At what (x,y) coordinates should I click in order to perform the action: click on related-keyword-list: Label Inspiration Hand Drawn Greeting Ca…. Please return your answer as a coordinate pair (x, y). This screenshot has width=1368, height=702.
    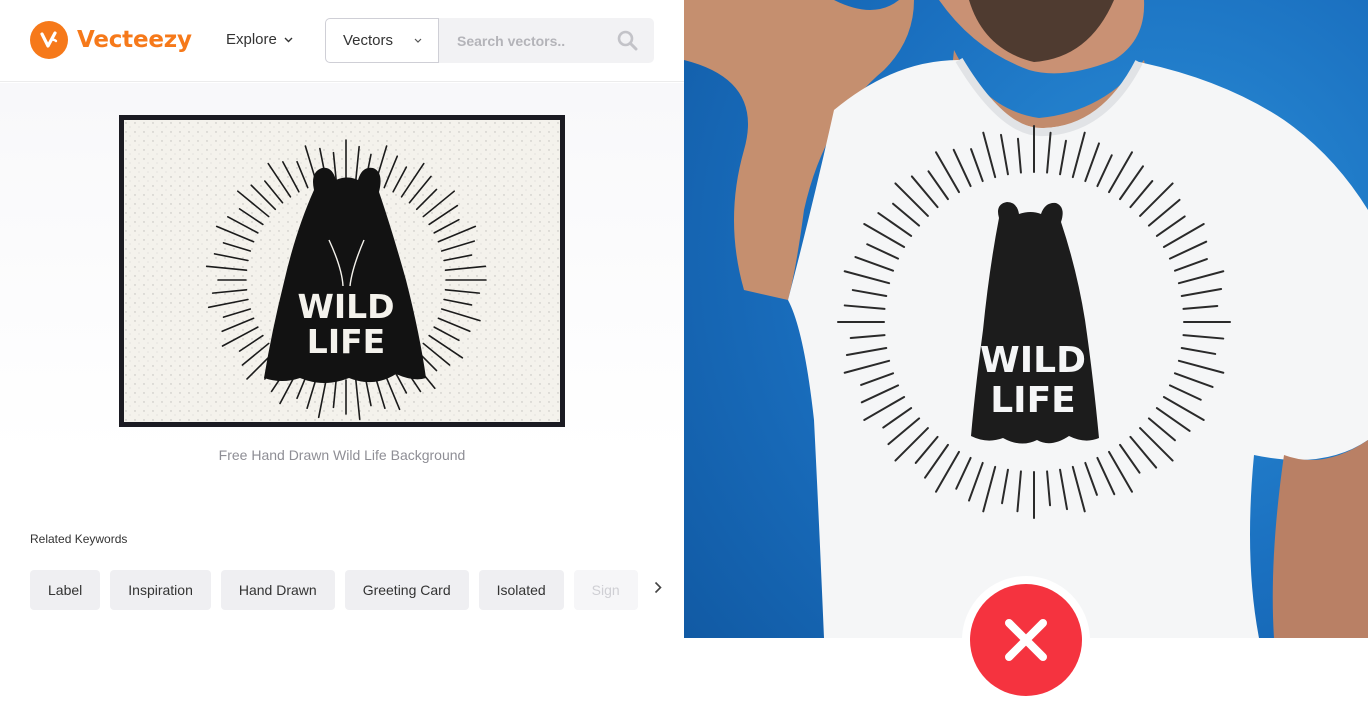
    Looking at the image, I should click on (339, 590).